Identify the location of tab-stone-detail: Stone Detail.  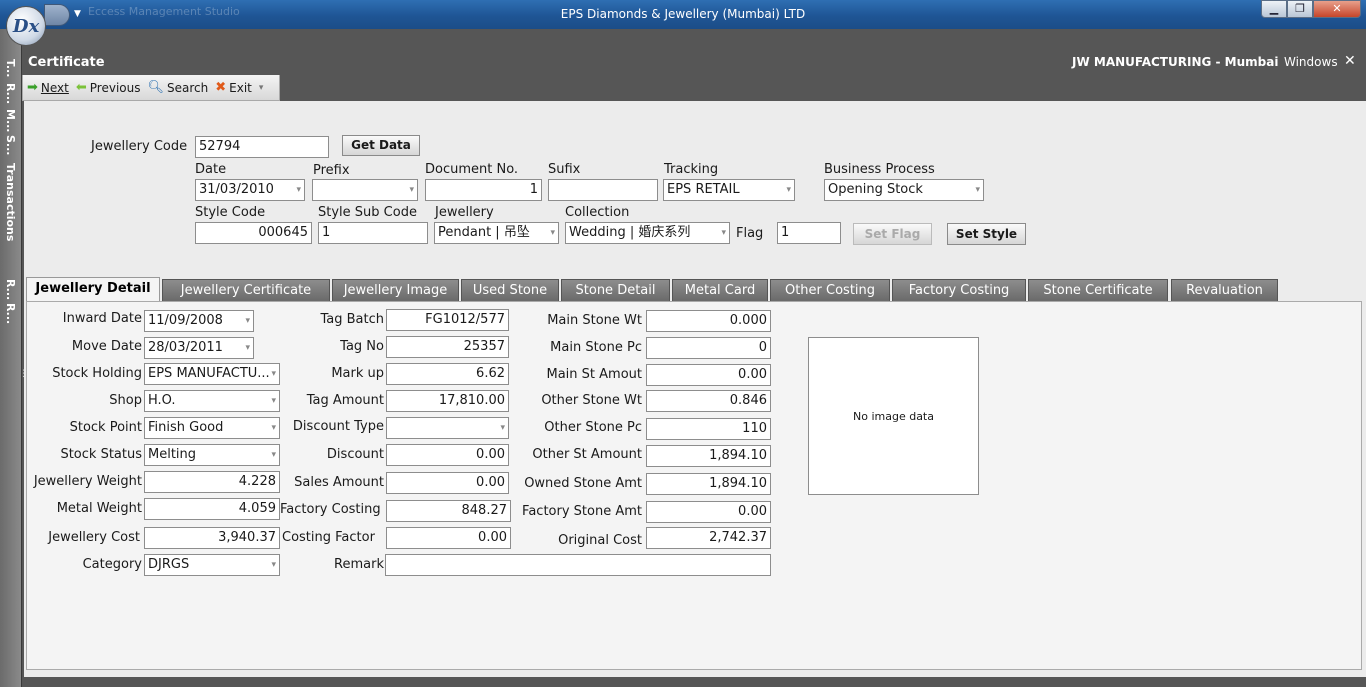
(615, 290).